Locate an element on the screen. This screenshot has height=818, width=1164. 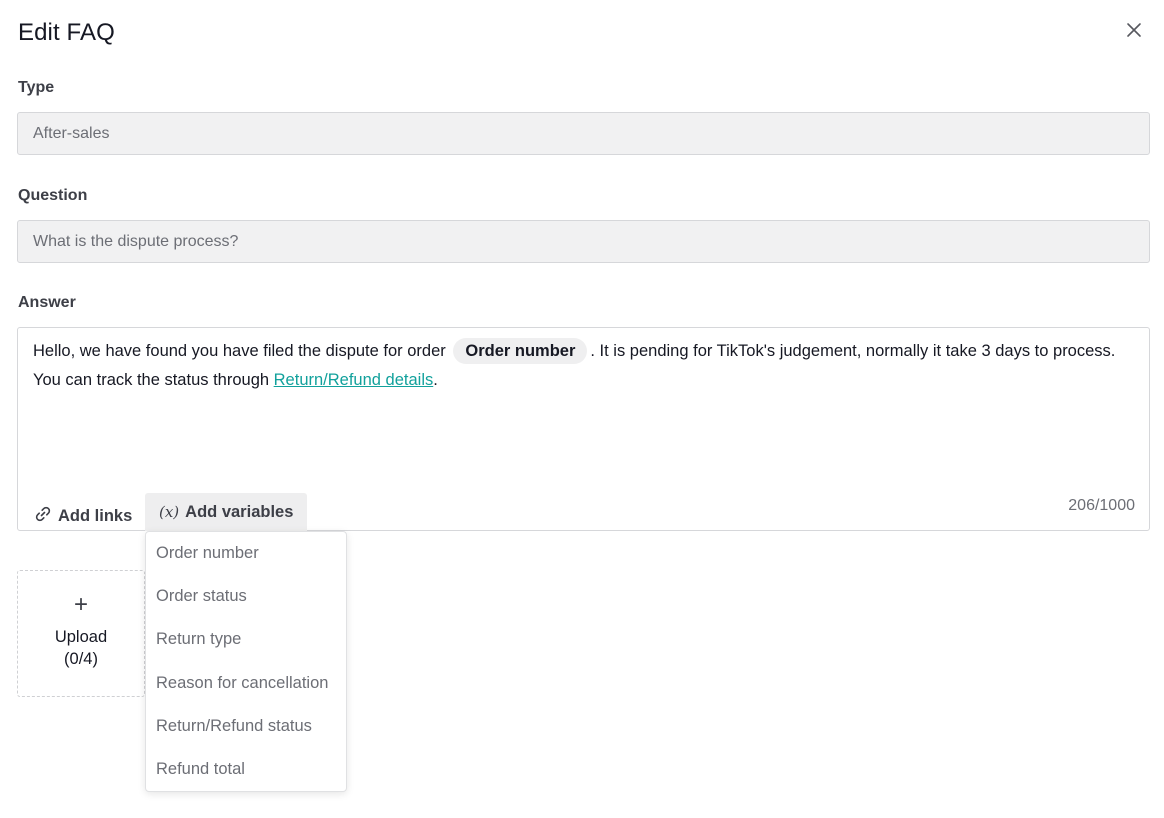
add-links-button: Add links is located at coordinates (83, 516).